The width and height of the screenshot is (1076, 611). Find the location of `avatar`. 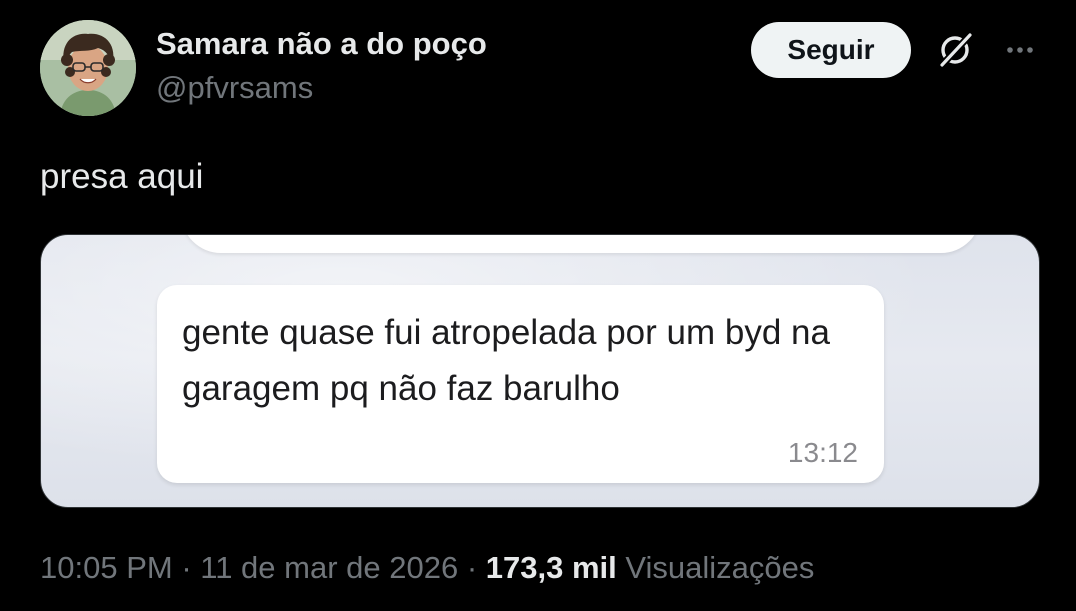

avatar is located at coordinates (88, 68).